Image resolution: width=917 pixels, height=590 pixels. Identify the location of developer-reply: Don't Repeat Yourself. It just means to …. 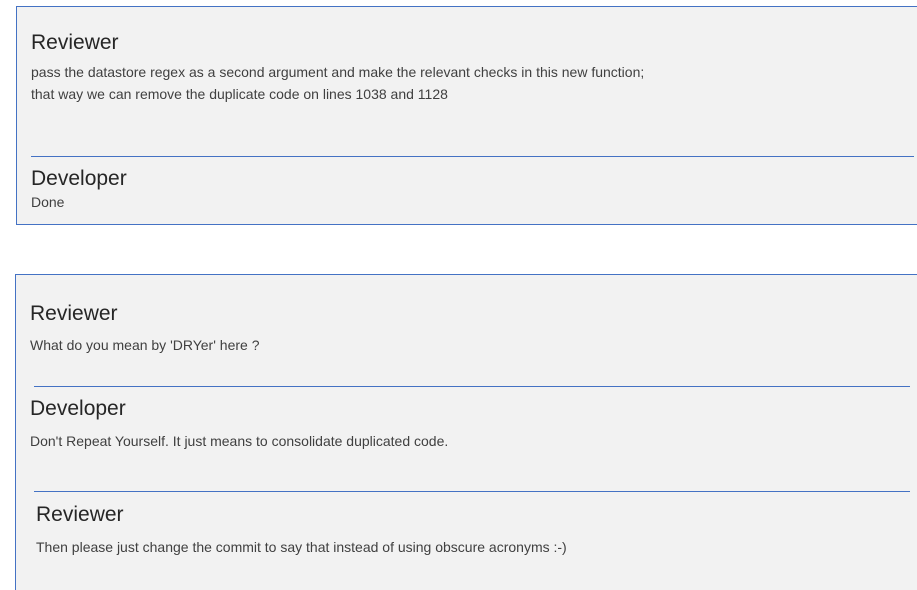
(239, 441).